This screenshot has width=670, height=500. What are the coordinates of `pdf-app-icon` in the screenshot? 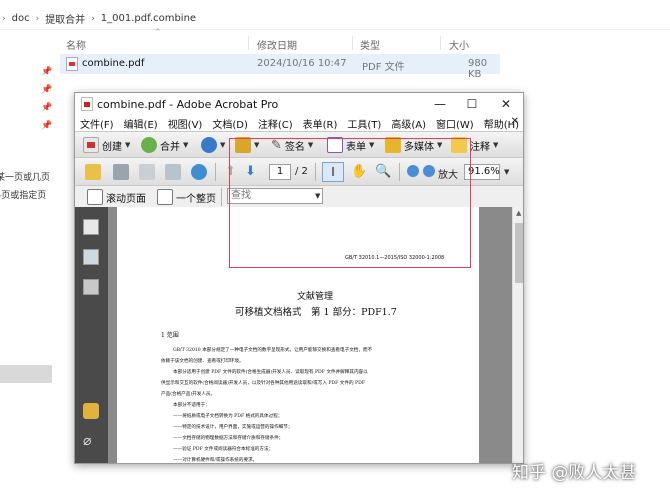 It's located at (87, 104).